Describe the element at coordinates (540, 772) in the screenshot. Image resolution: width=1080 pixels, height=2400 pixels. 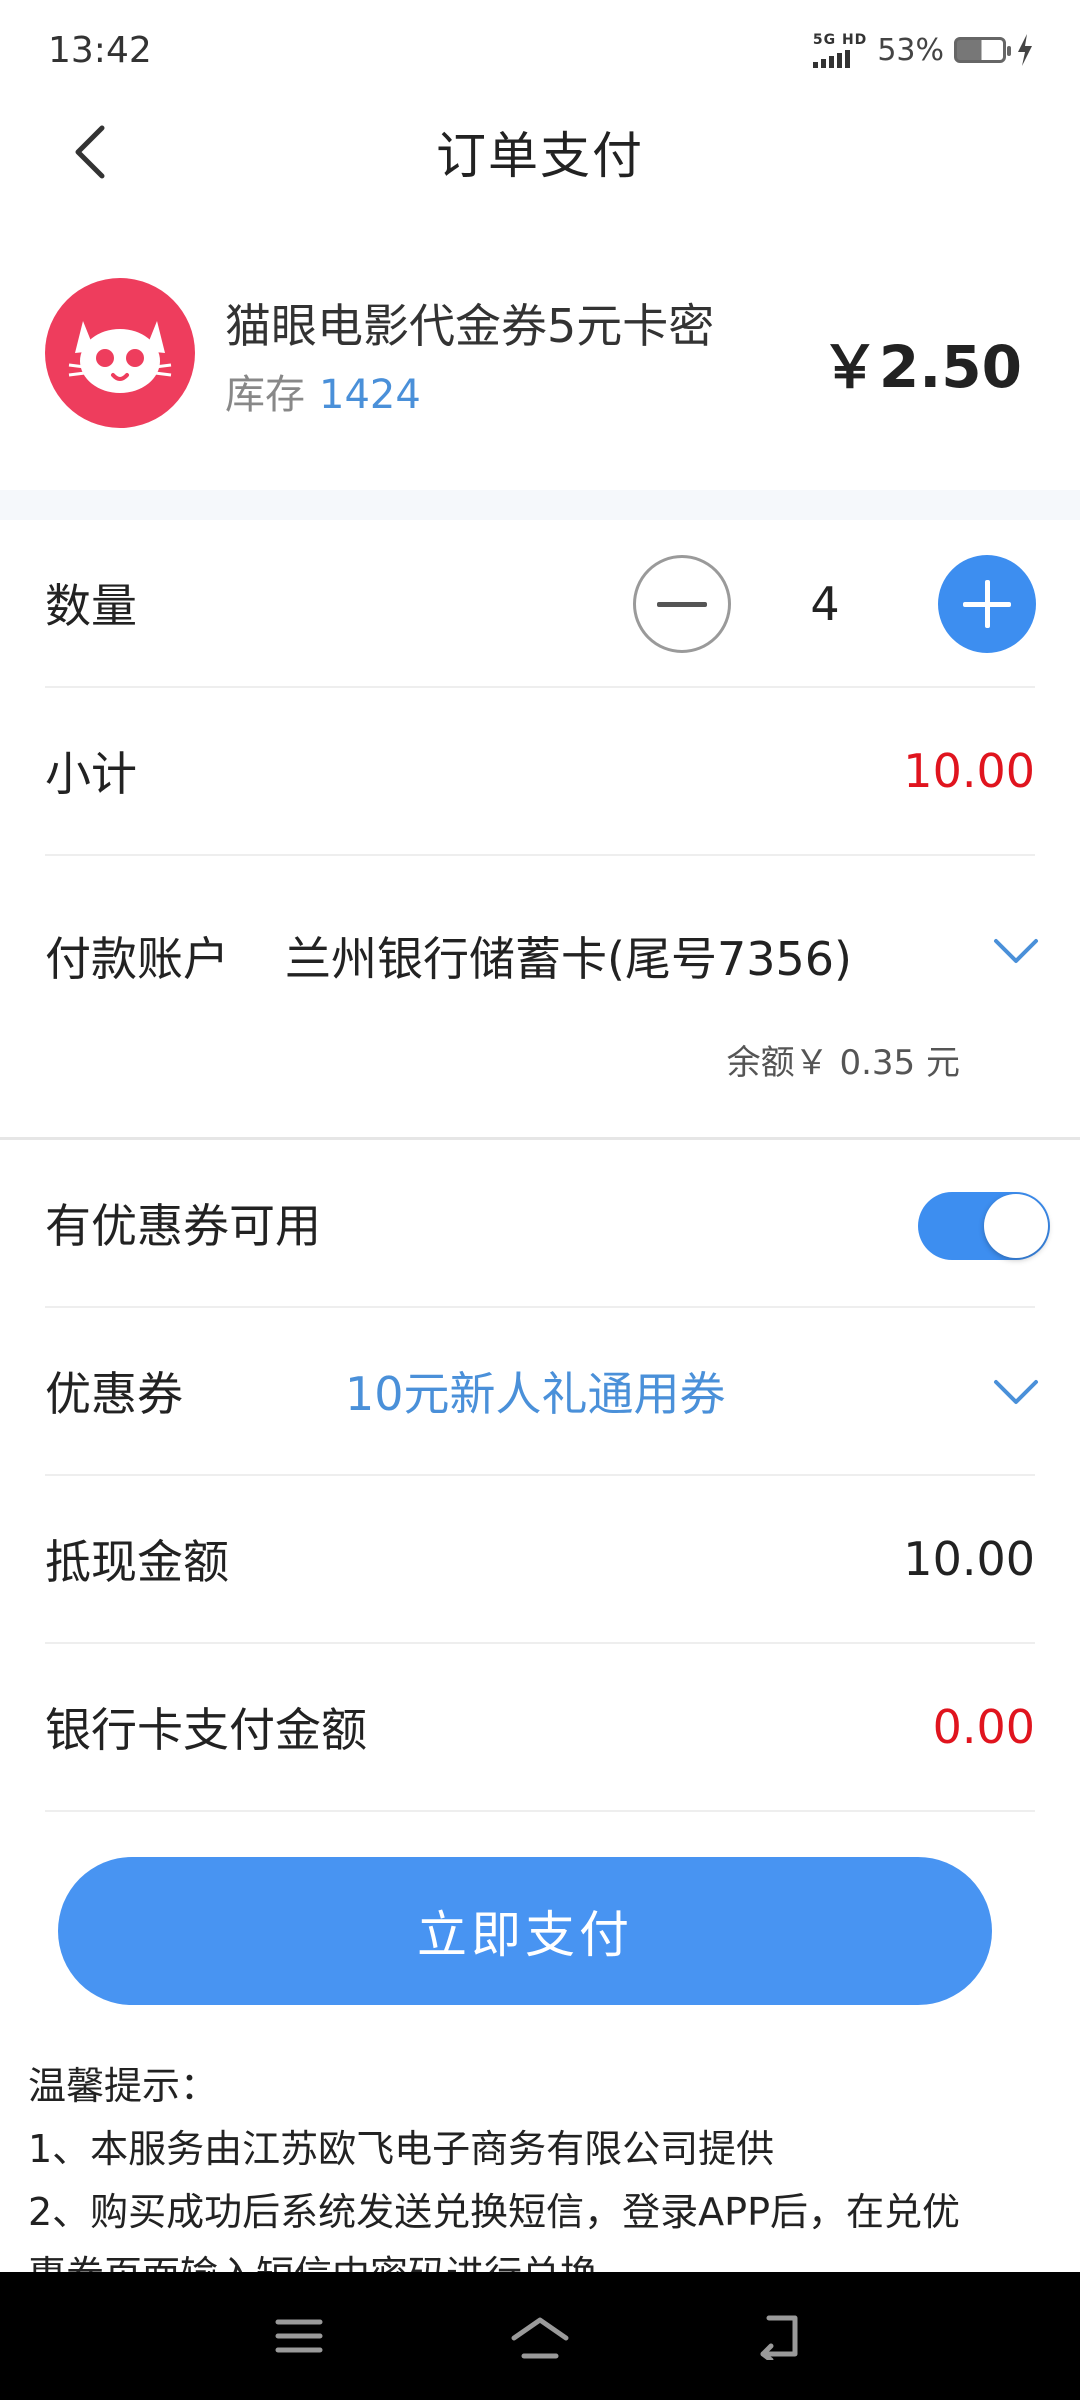
I see `subtotal-row: 小计 10.00` at that location.